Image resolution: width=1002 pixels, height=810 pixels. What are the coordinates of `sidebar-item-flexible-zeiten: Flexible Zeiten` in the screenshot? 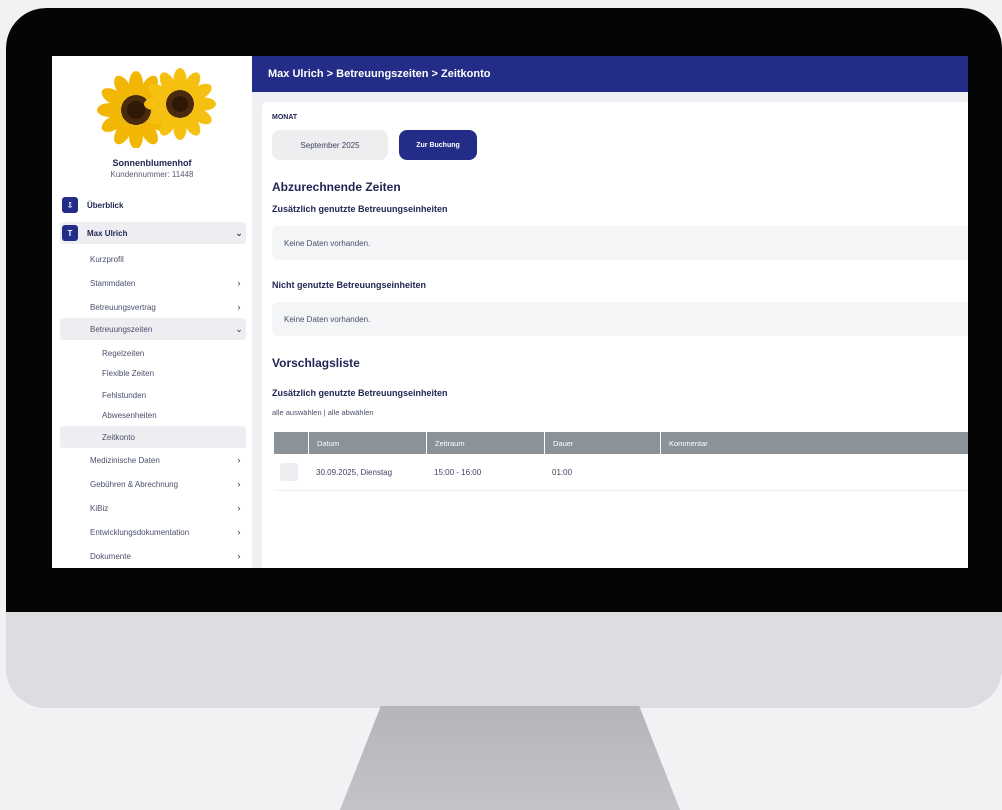 It's located at (153, 373).